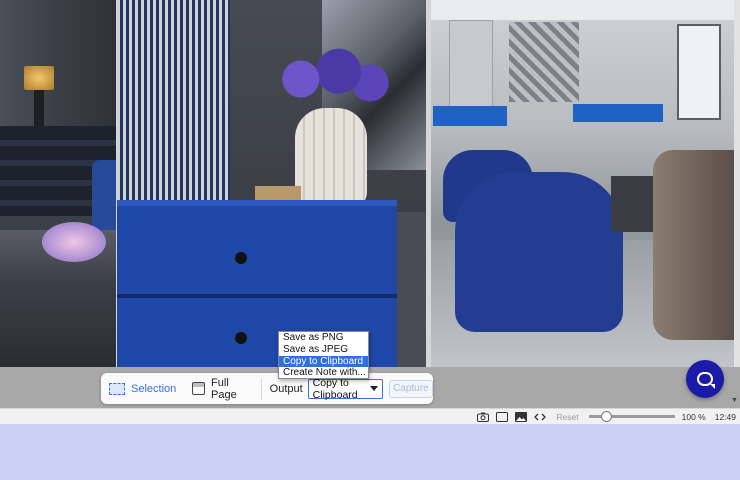 The width and height of the screenshot is (740, 480). I want to click on browser-status-bar: Reset 100 % 12:49, so click(370, 416).